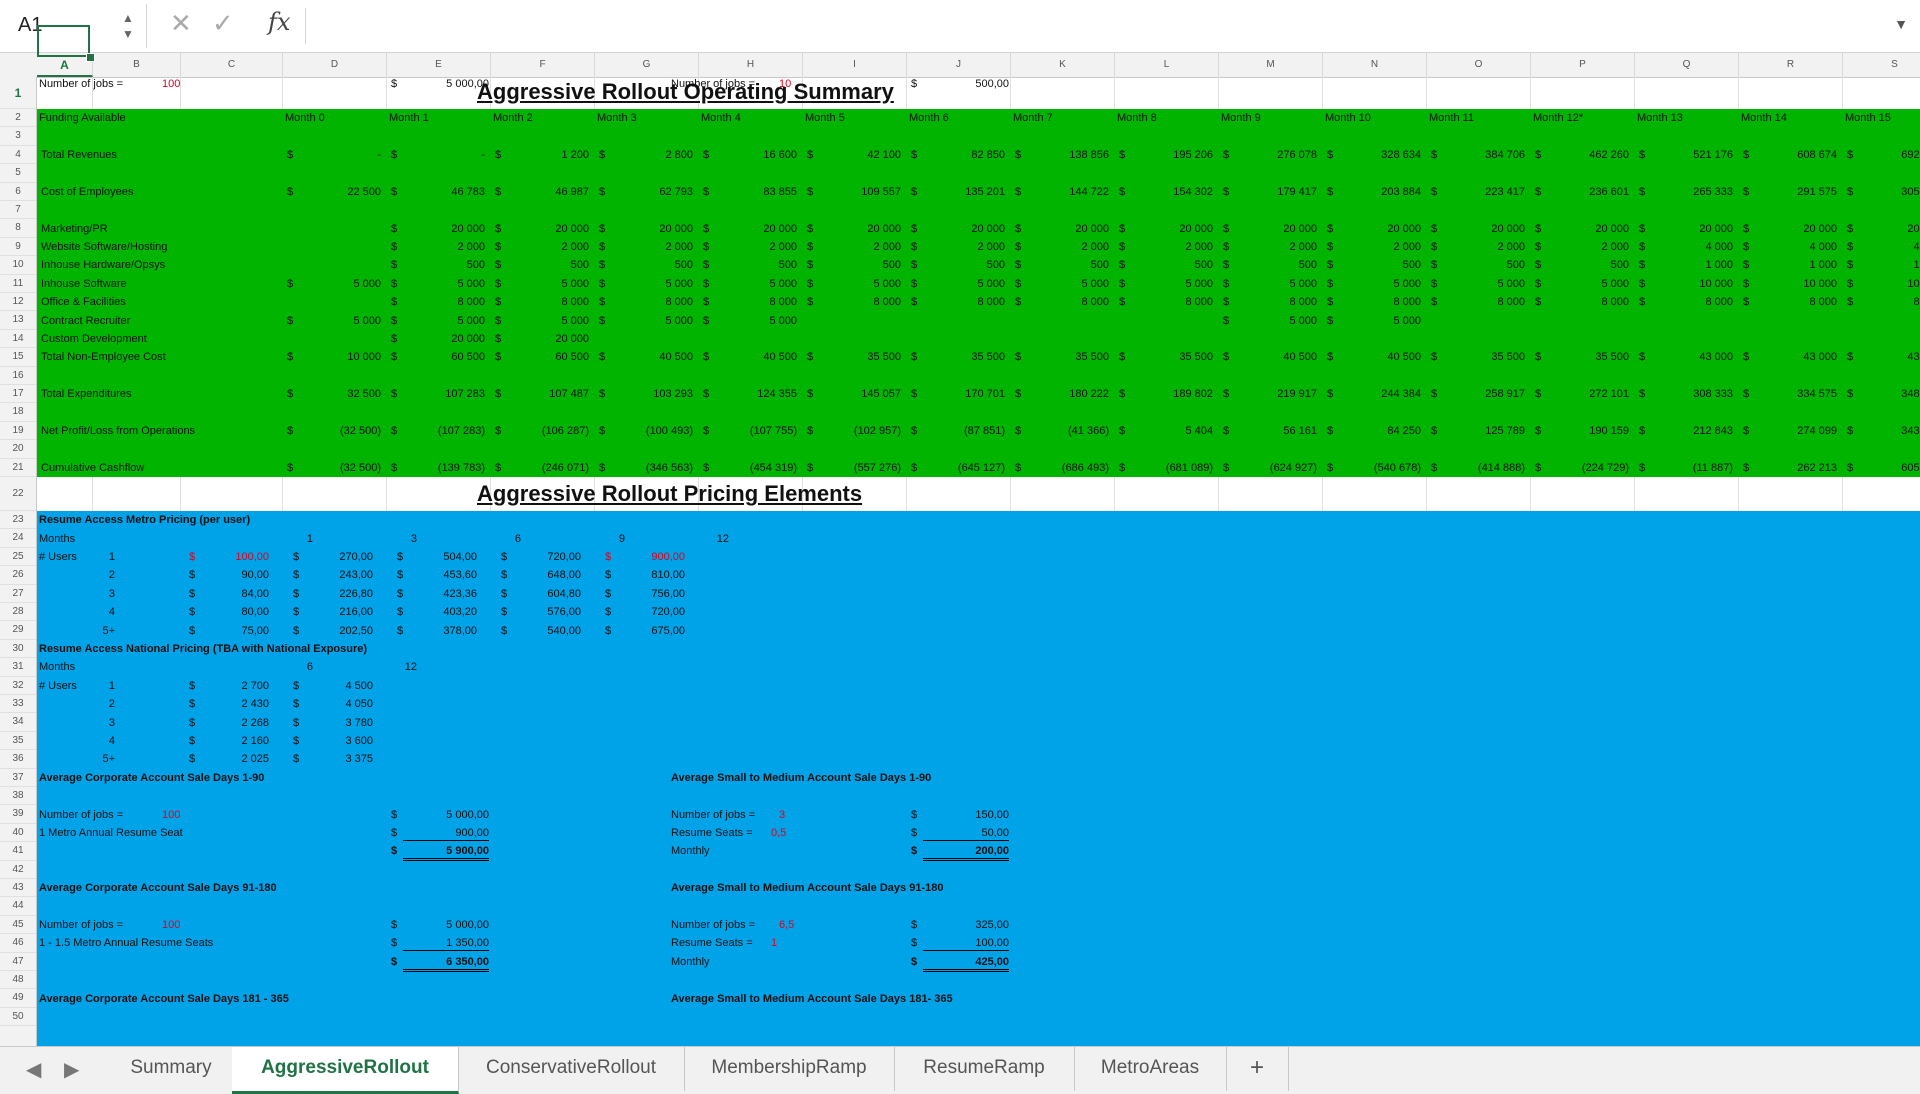  I want to click on row-header-7: 7, so click(18, 210).